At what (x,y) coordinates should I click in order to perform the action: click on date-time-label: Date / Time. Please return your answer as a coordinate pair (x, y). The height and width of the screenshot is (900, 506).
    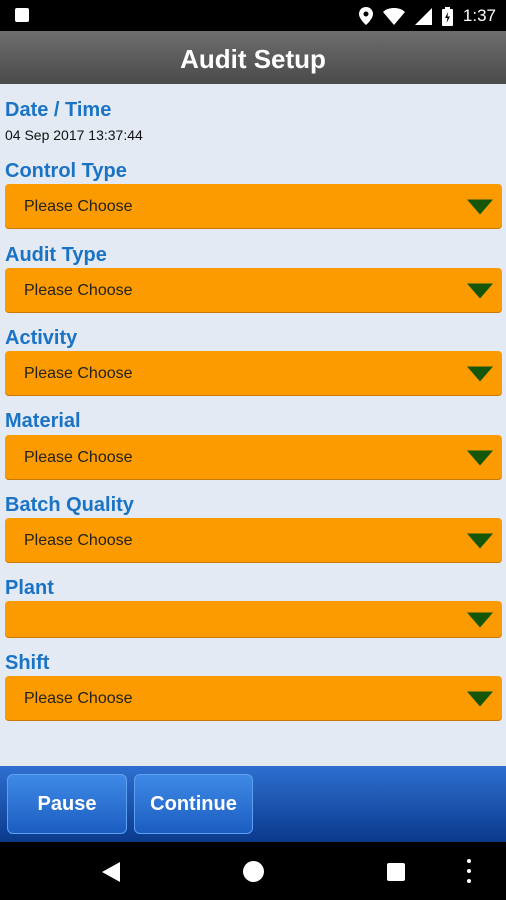
    Looking at the image, I should click on (58, 110).